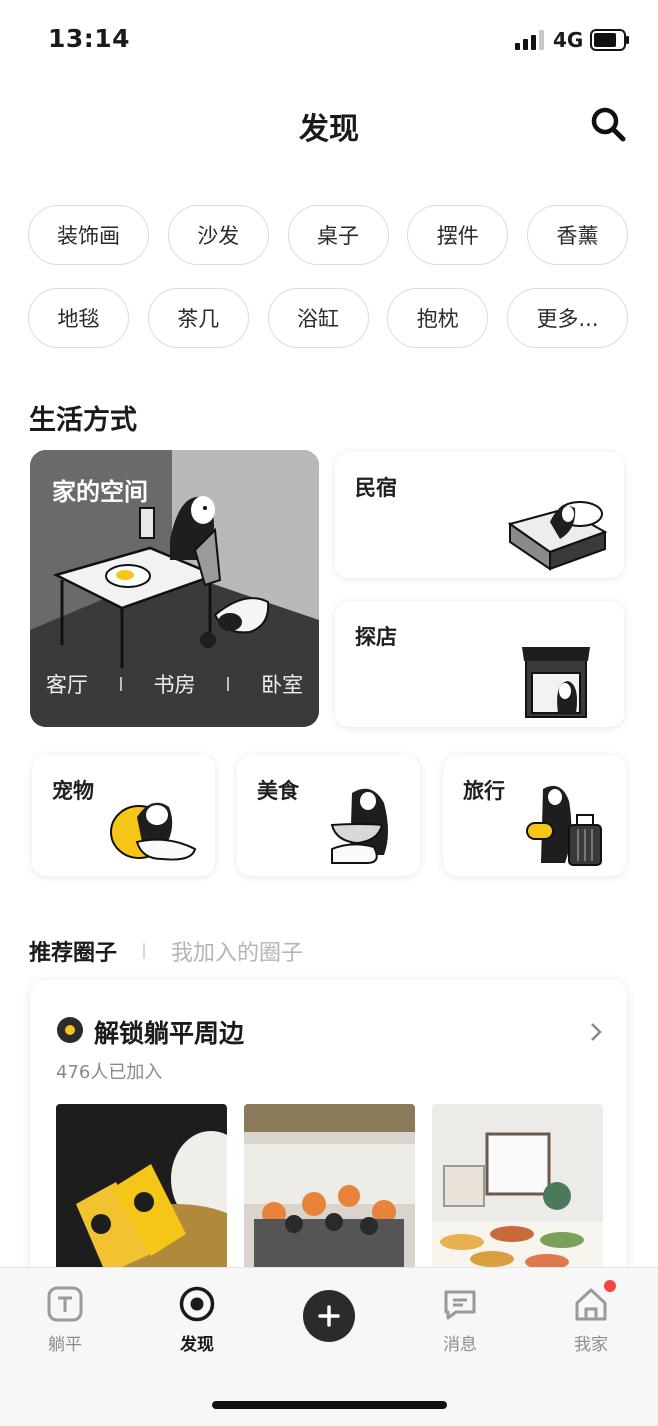  What do you see at coordinates (438, 318) in the screenshot?
I see `chip-pillow: 抱枕` at bounding box center [438, 318].